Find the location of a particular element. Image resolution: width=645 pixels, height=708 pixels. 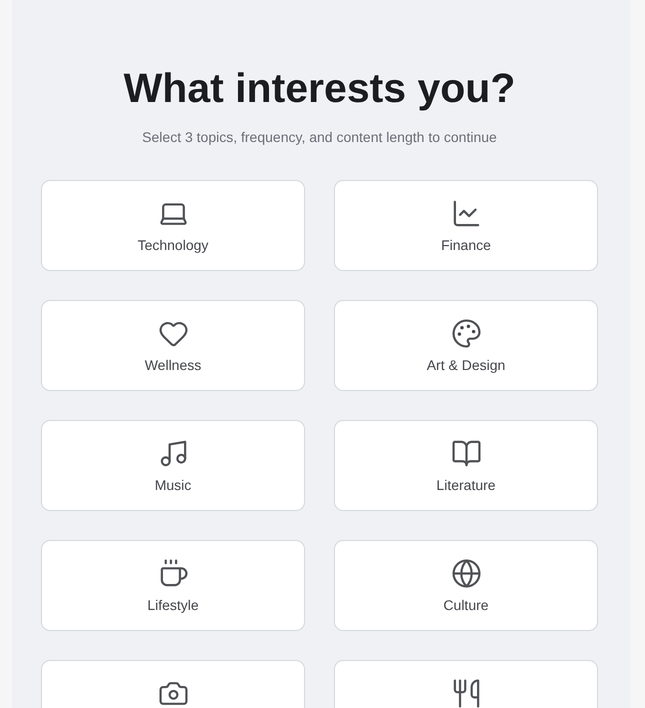

page-title: What interests you? is located at coordinates (319, 88).